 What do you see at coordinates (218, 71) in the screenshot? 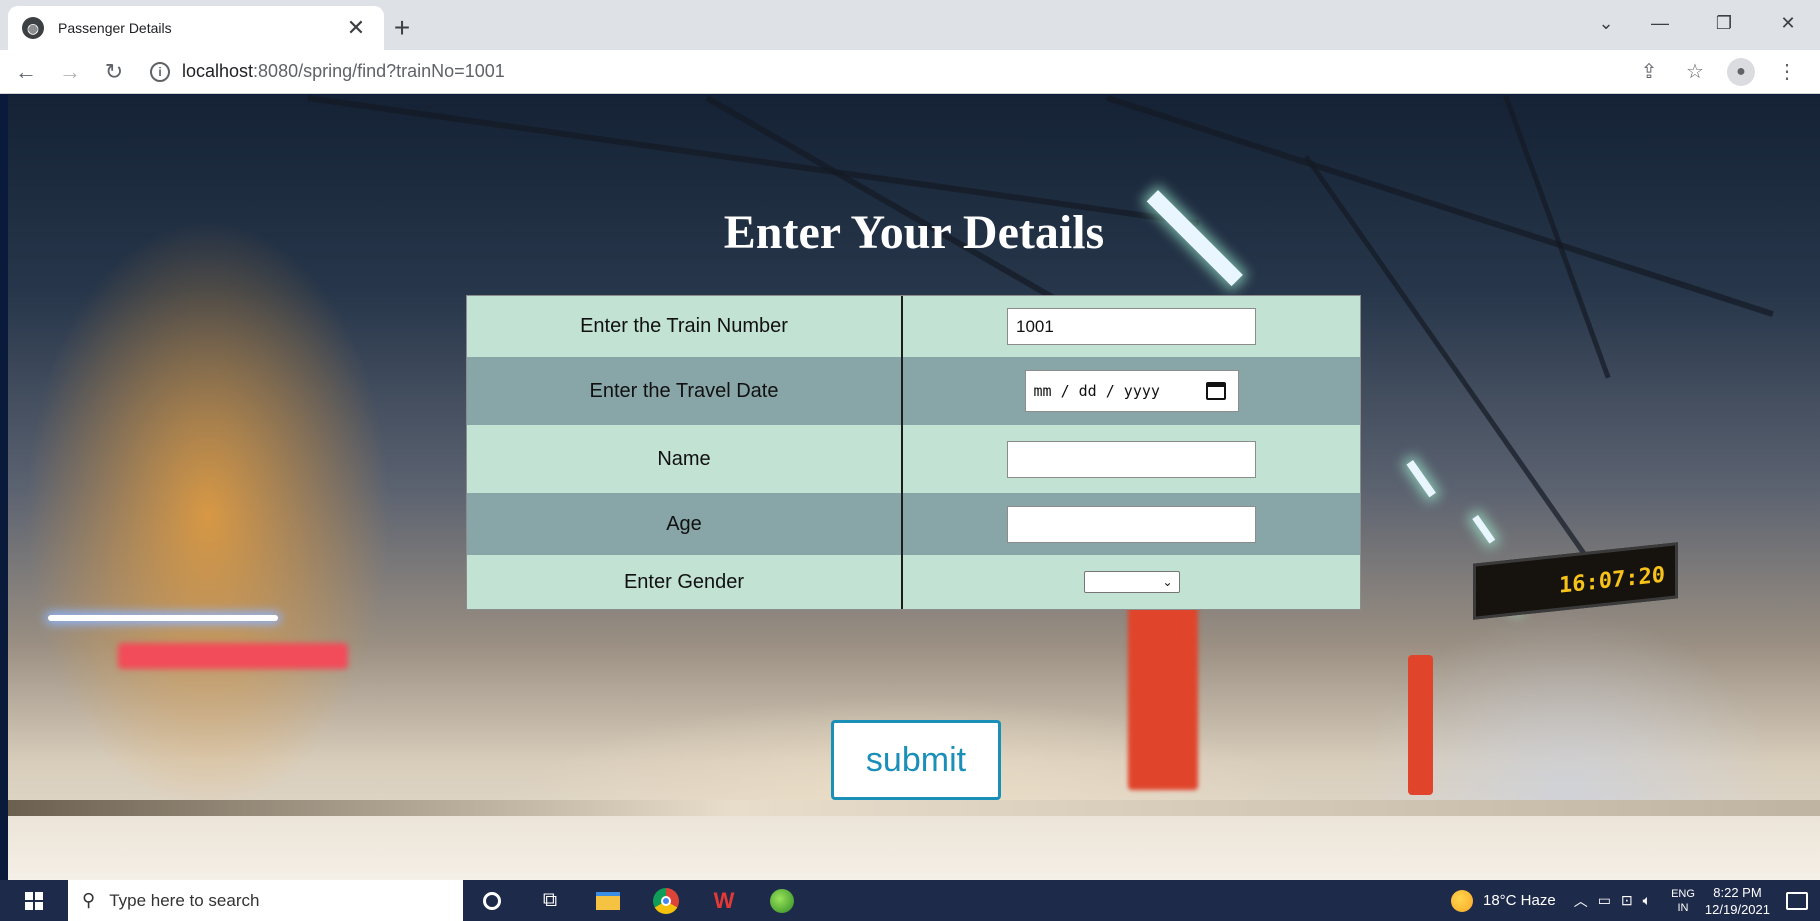
I see `url-host: localhost` at bounding box center [218, 71].